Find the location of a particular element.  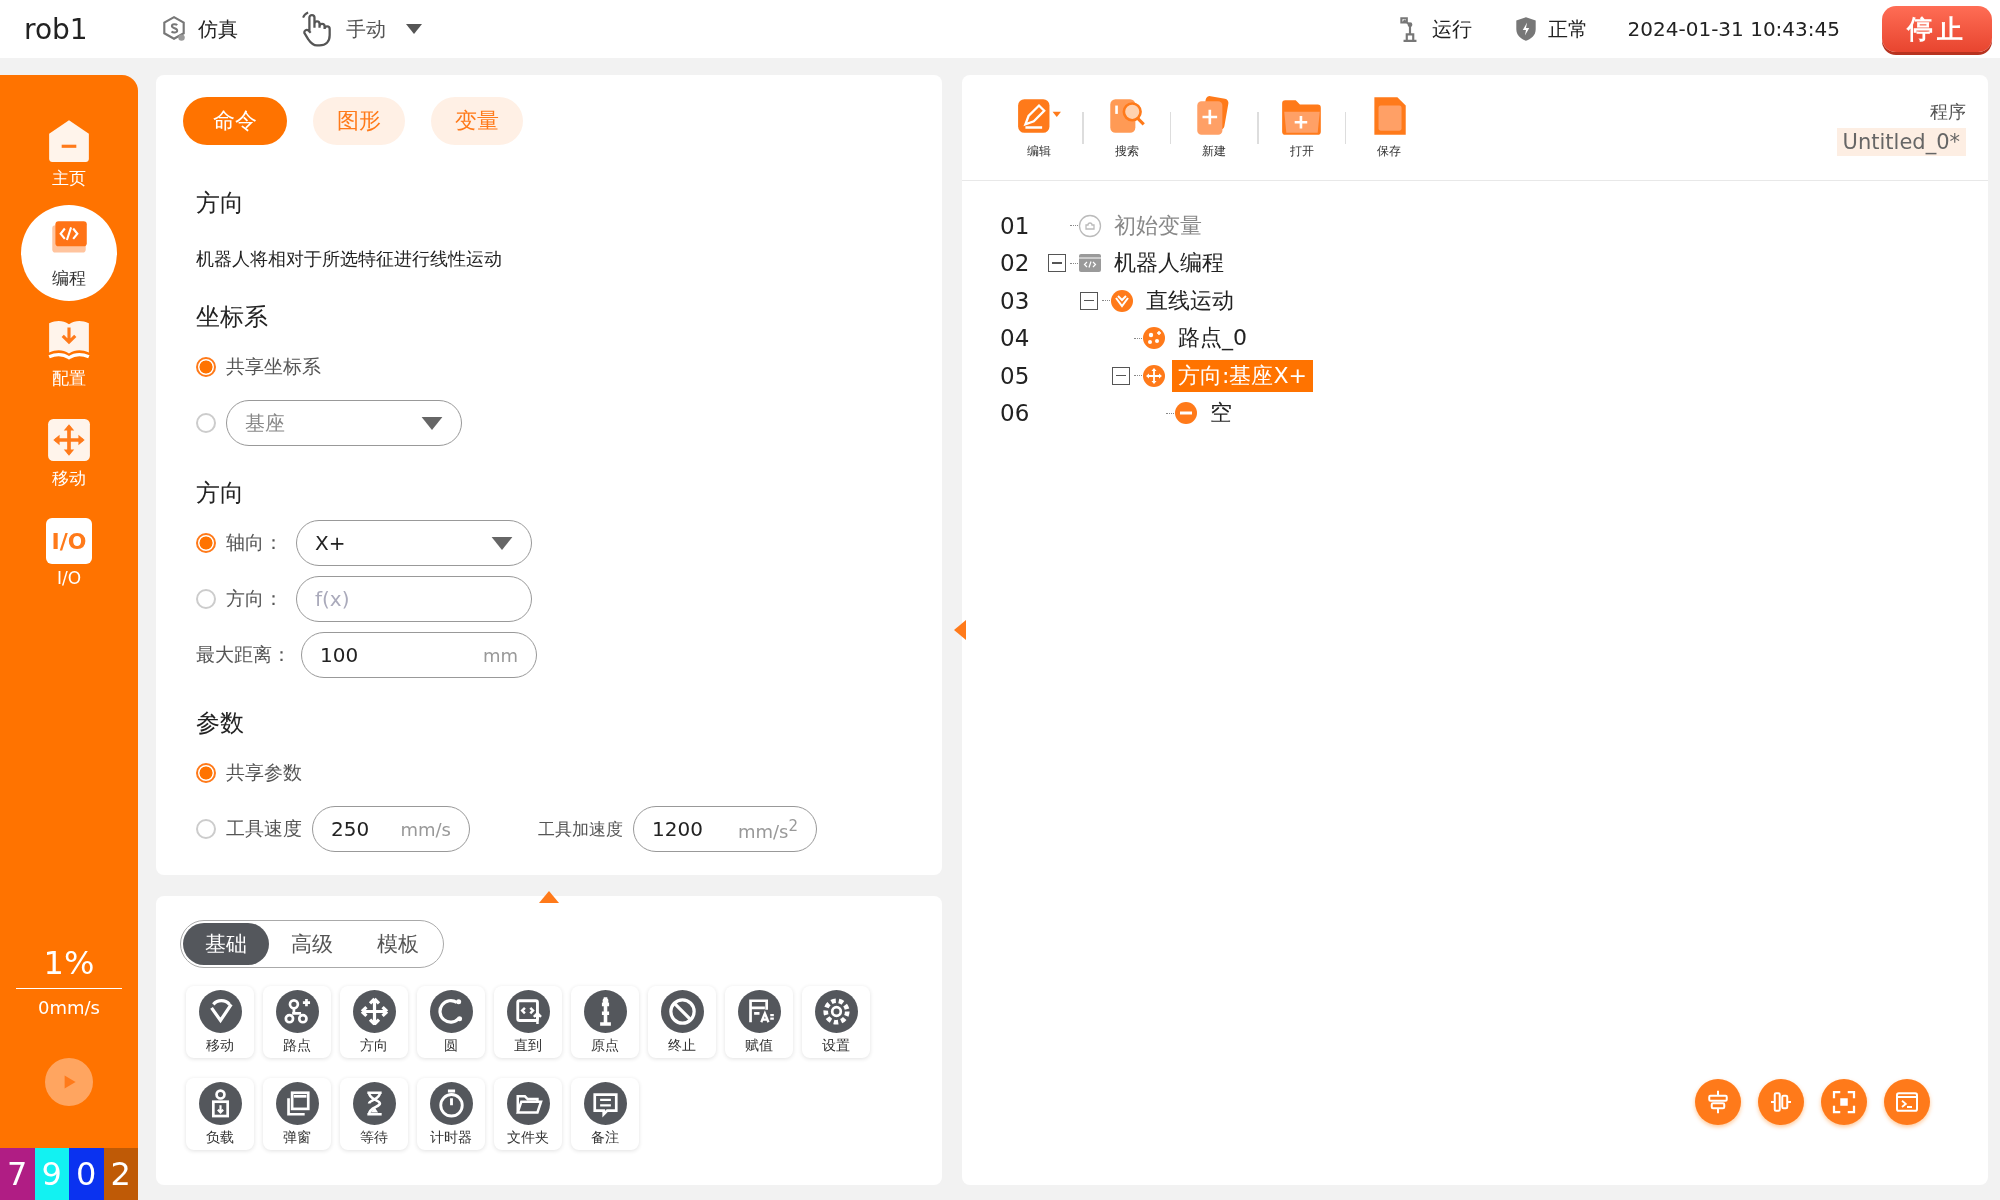

program-label: 程序 is located at coordinates (1948, 111).